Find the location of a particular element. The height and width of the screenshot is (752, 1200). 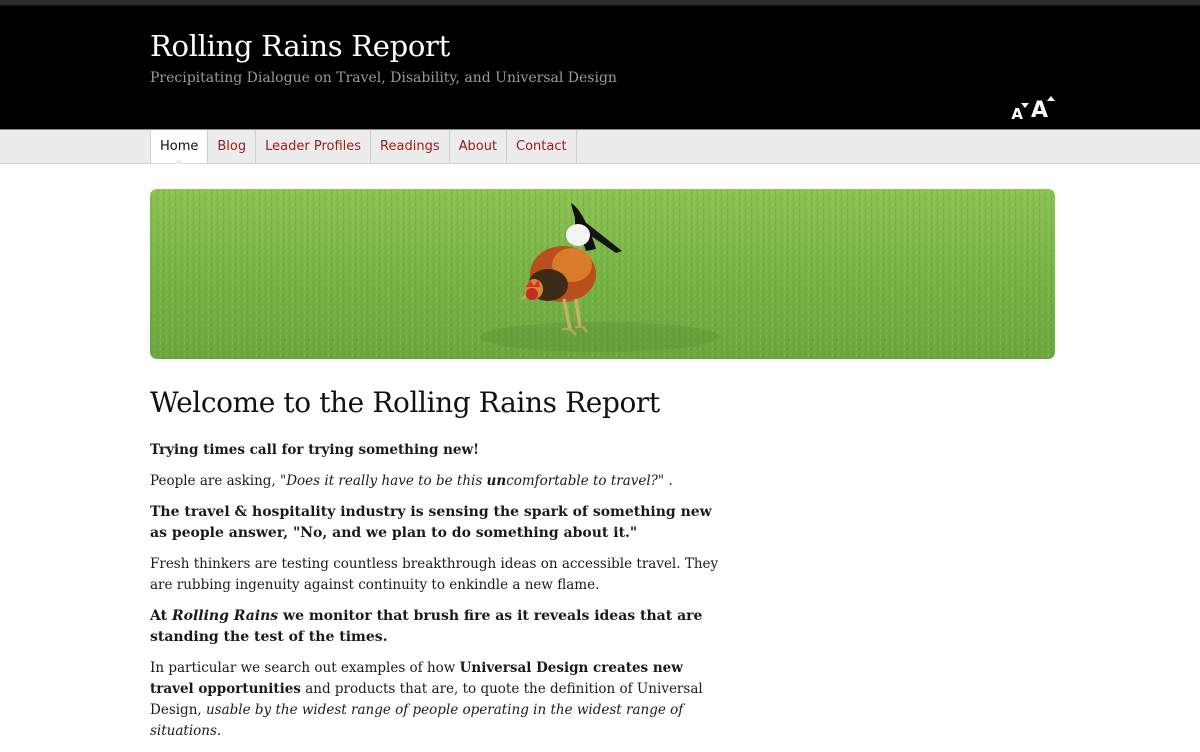

header-topbar is located at coordinates (600, 2).